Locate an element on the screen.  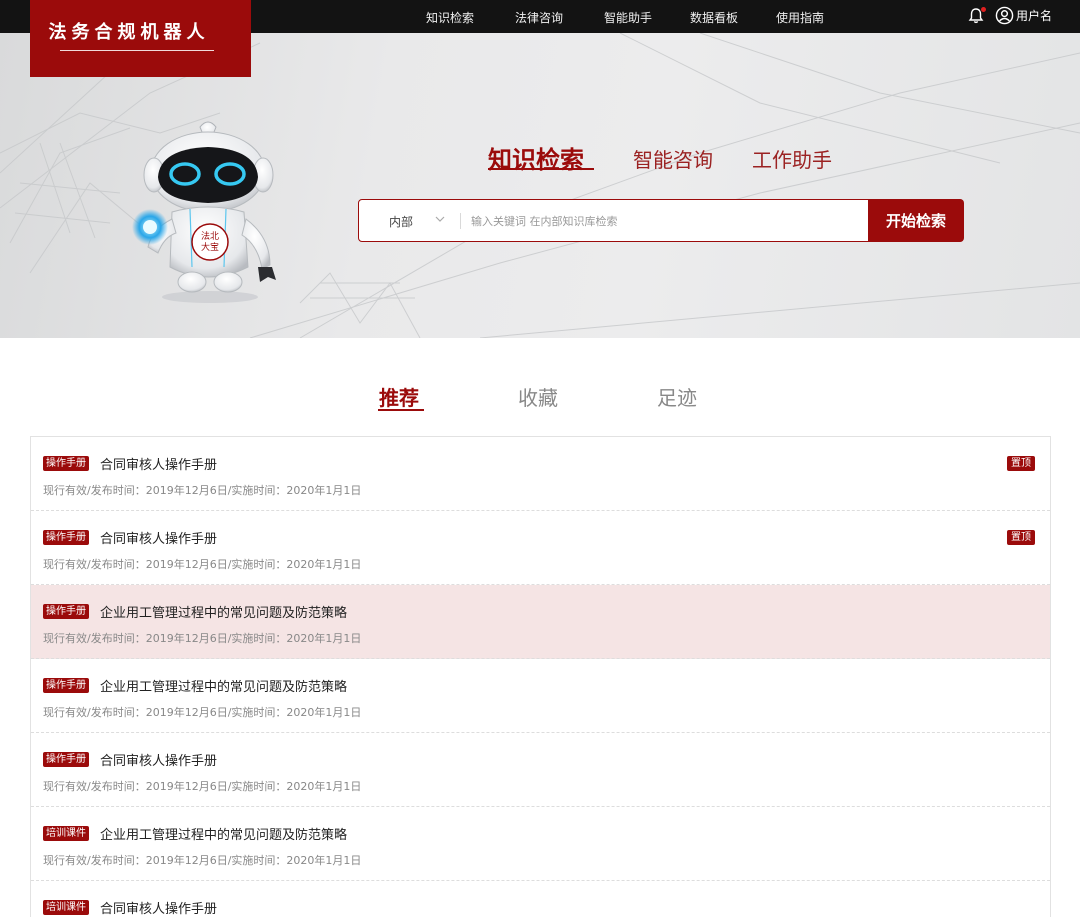
user-menu: 用户名 is located at coordinates (1023, 15).